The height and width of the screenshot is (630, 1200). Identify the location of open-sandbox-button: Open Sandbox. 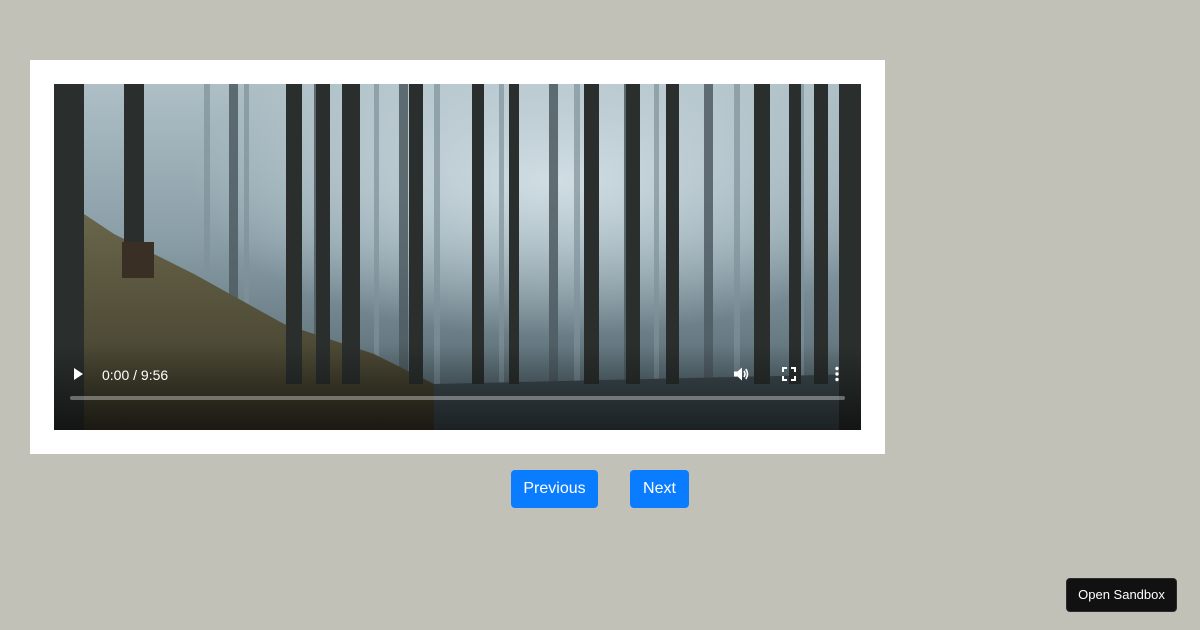
(1121, 595).